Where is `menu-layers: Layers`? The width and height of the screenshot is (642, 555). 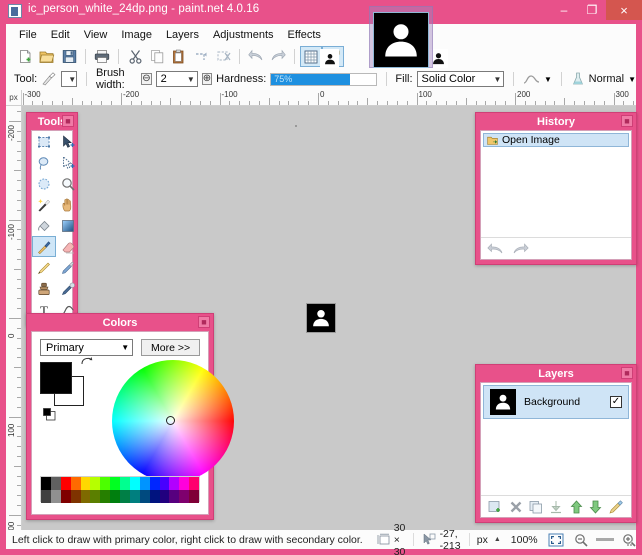
menu-layers: Layers is located at coordinates (182, 35).